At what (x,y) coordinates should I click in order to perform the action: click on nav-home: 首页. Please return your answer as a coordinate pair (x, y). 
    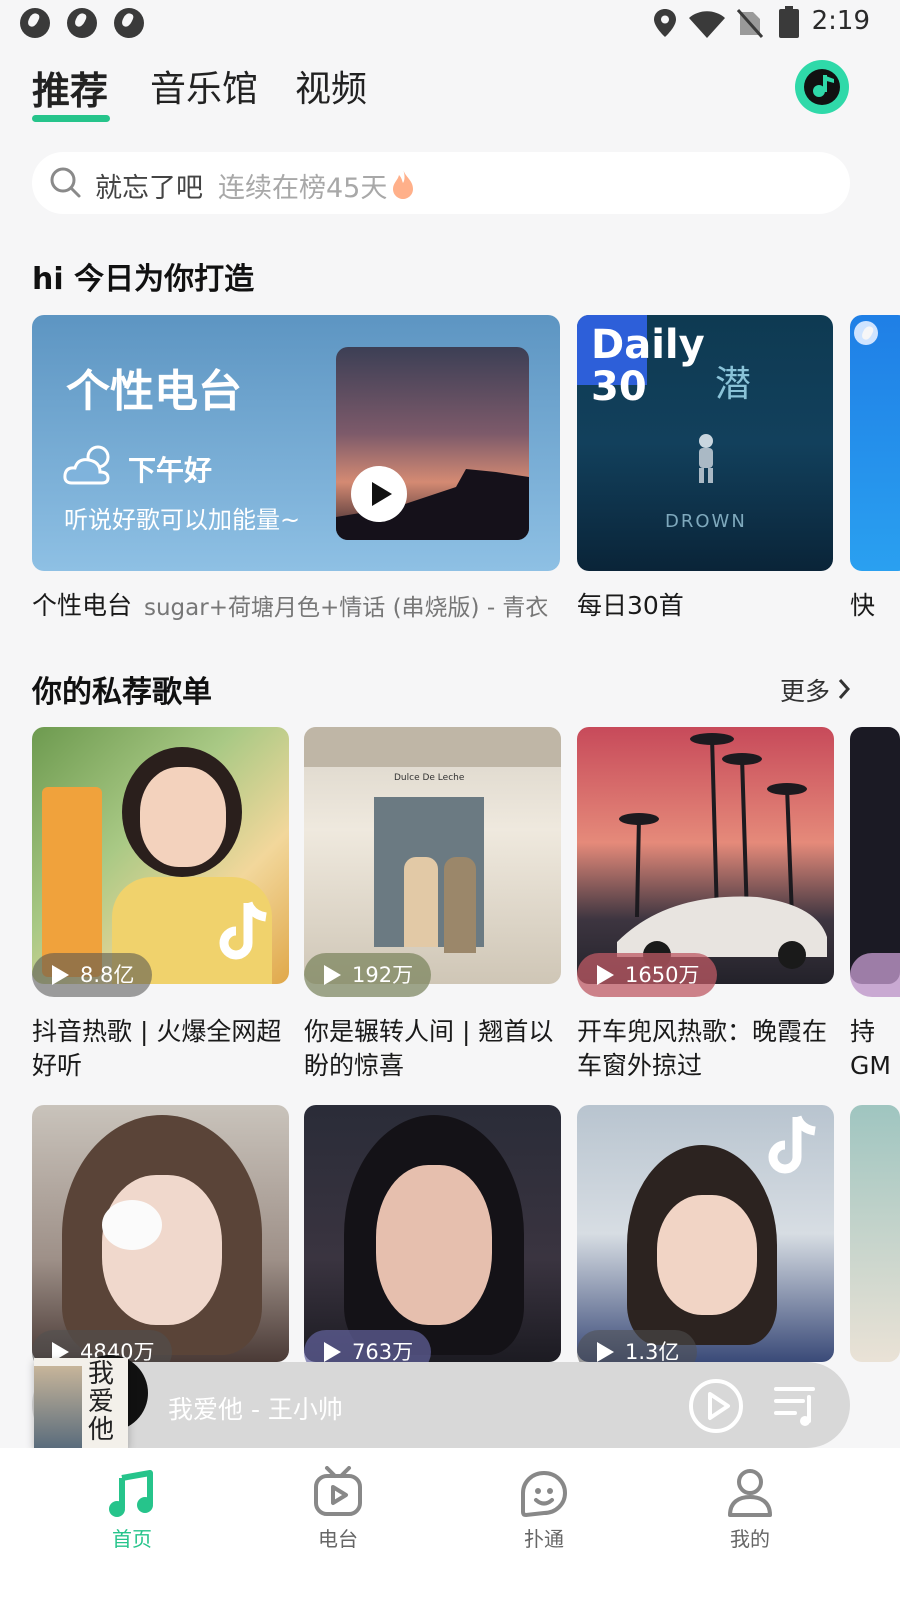
    Looking at the image, I should click on (132, 1537).